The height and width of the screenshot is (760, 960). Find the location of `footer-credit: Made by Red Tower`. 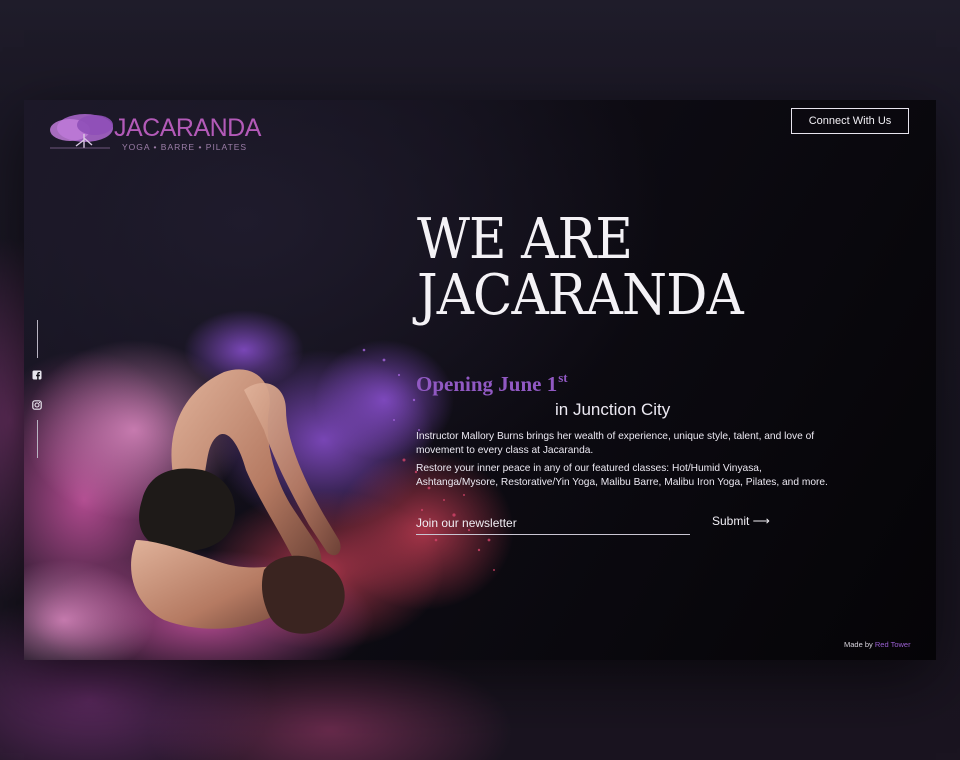

footer-credit: Made by Red Tower is located at coordinates (877, 644).